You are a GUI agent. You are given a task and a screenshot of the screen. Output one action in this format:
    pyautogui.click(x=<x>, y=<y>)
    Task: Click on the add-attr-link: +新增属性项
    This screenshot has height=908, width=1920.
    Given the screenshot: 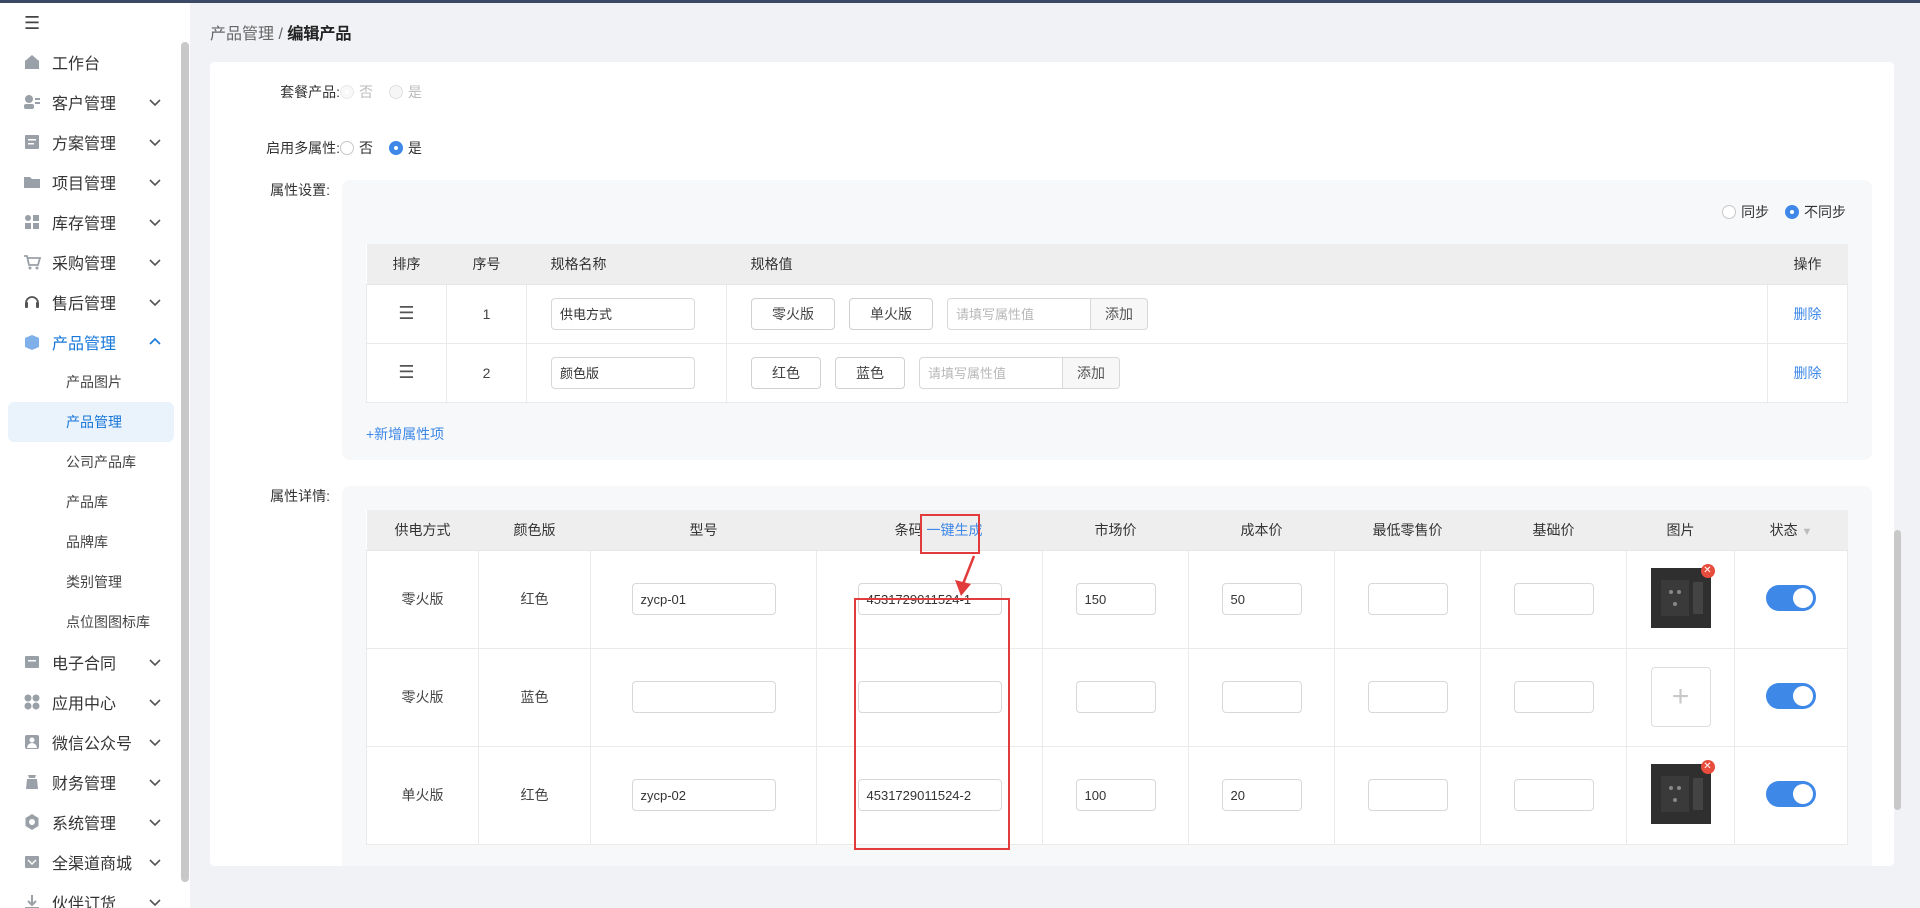 What is the action you would take?
    pyautogui.click(x=405, y=434)
    